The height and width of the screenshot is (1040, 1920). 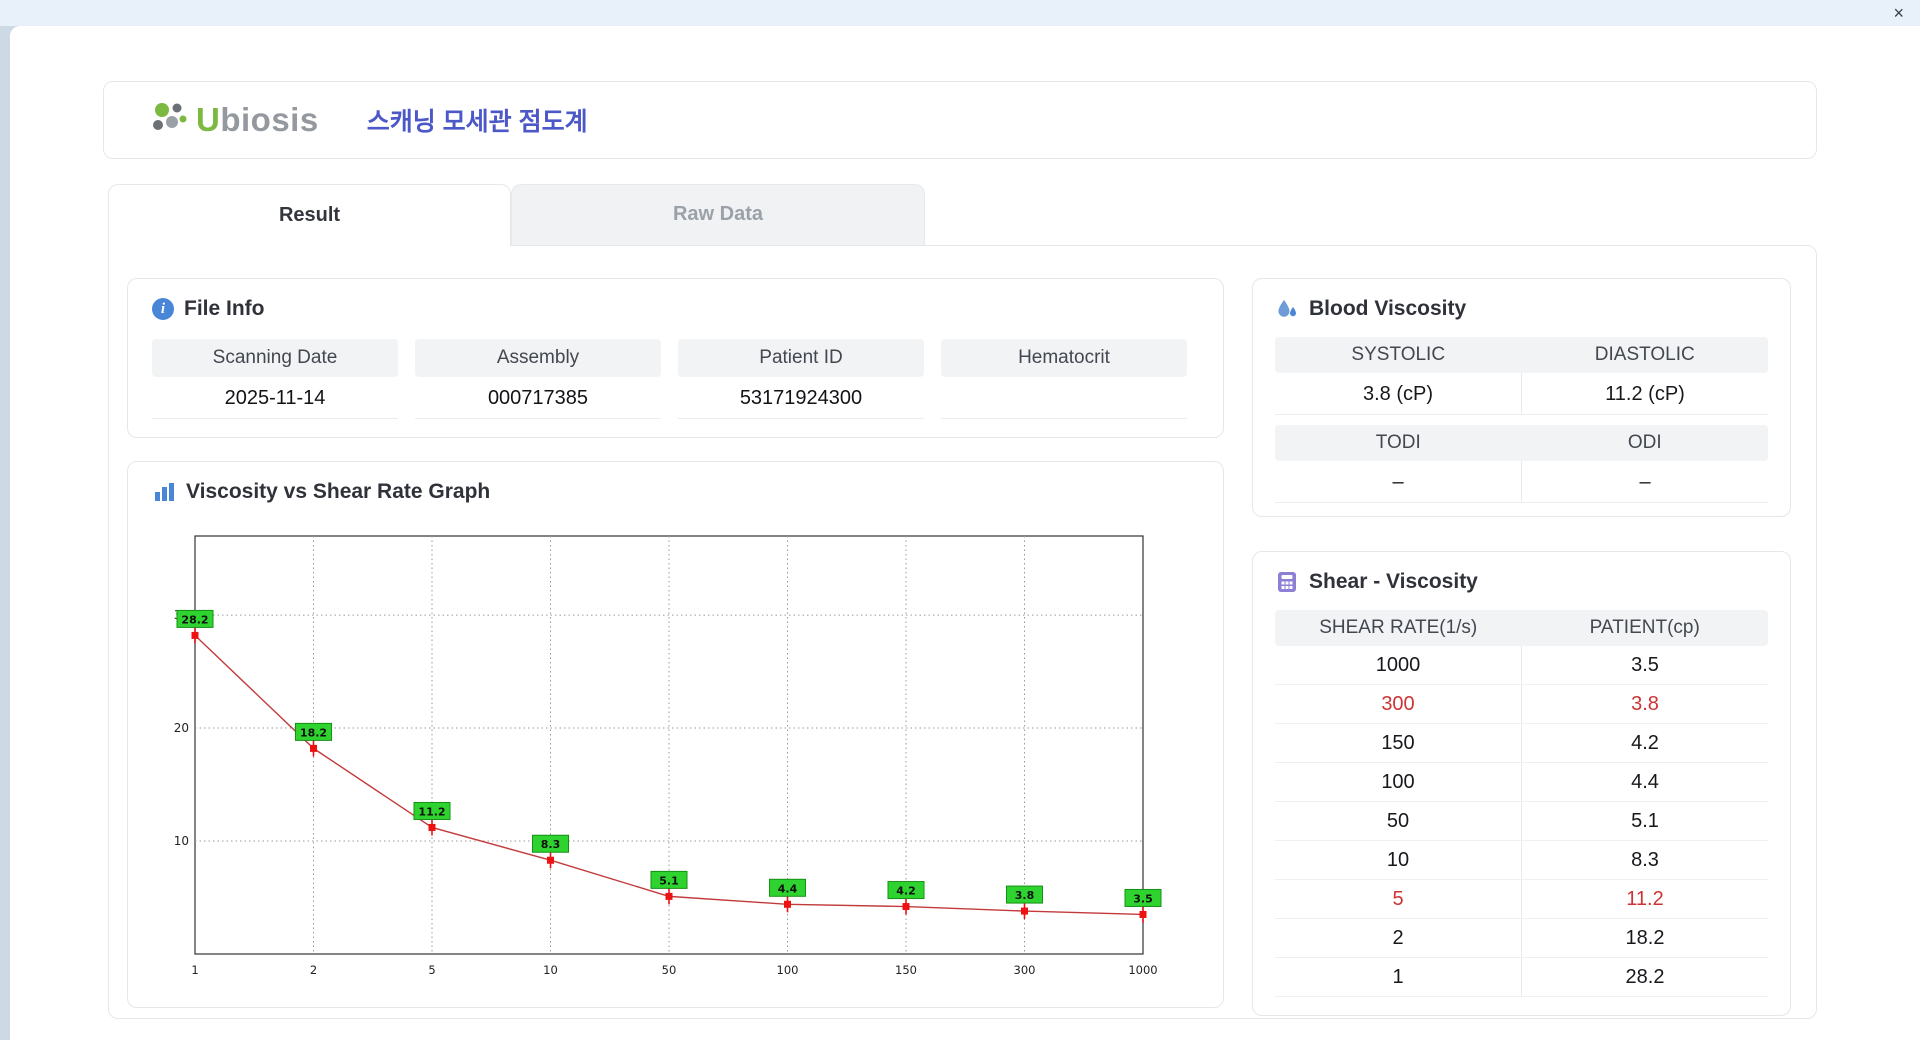 I want to click on shear-rate-cell: 1, so click(x=1398, y=977).